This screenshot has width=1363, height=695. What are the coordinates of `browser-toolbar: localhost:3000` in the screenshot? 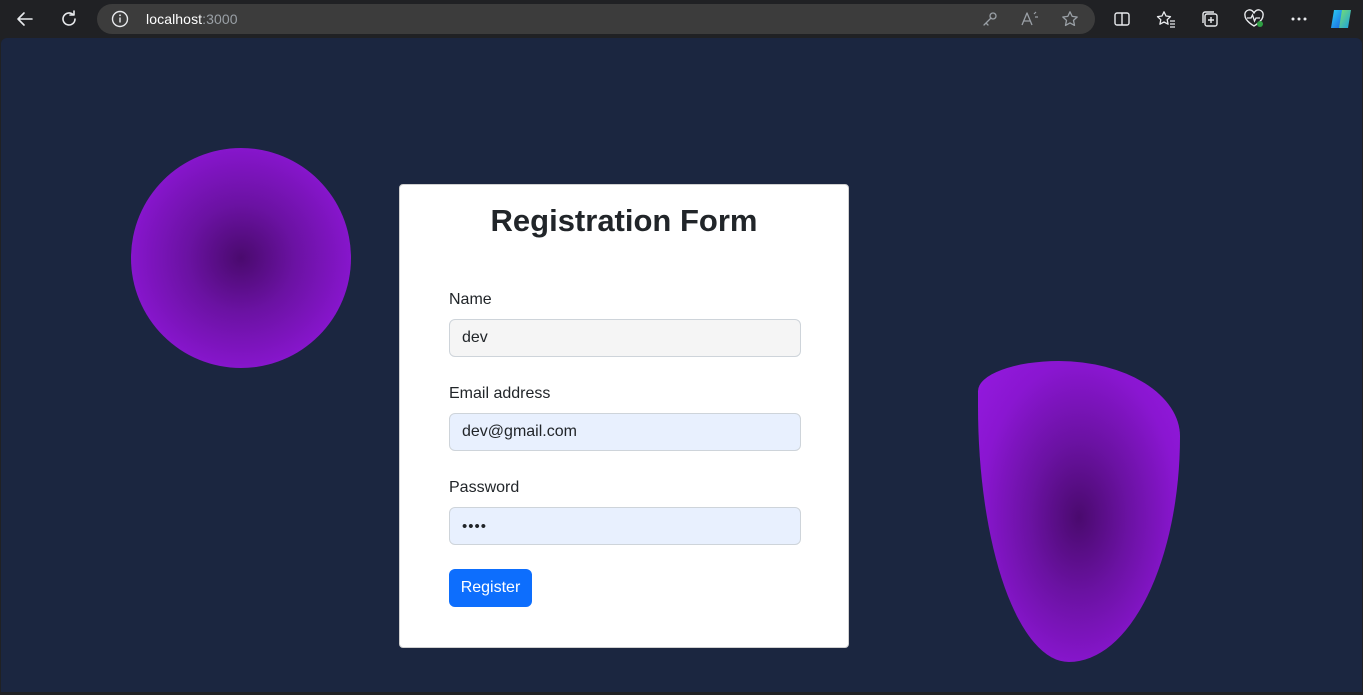 It's located at (681, 19).